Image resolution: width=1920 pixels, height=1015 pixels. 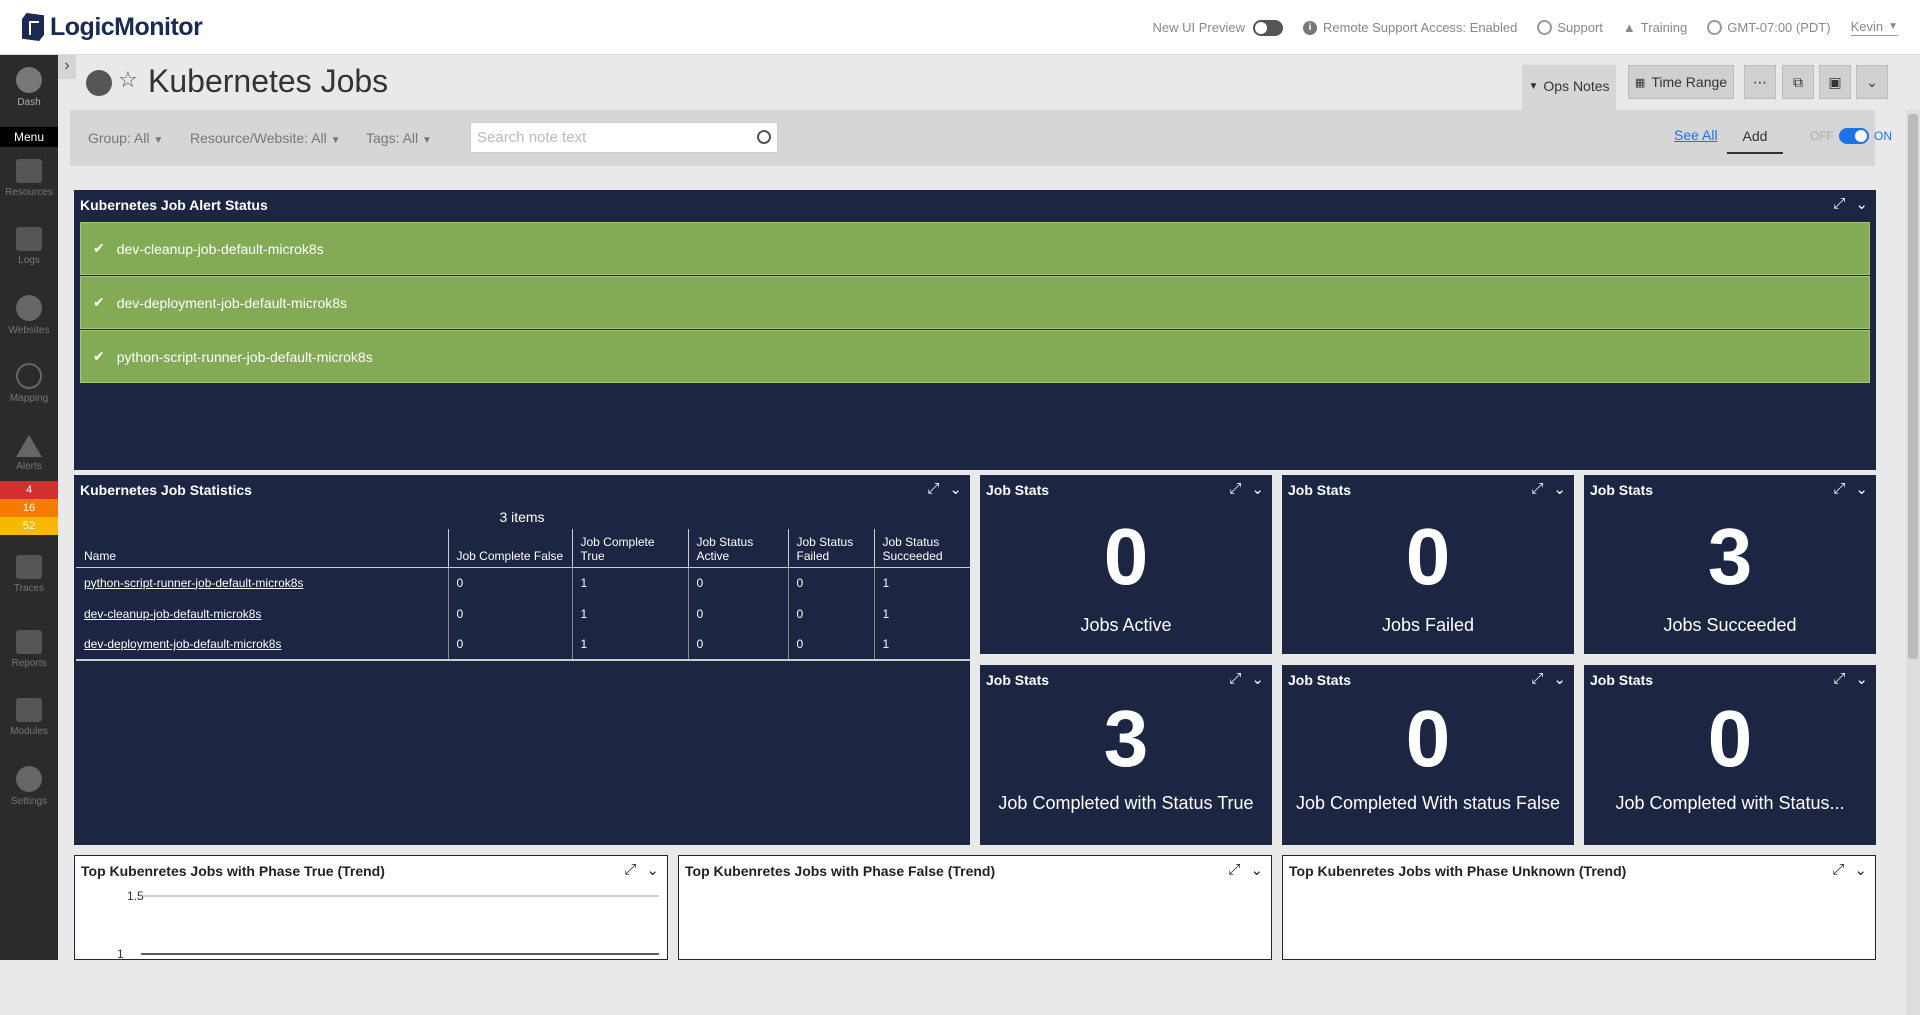 I want to click on page-title: Kubernetes Jobs, so click(x=268, y=81).